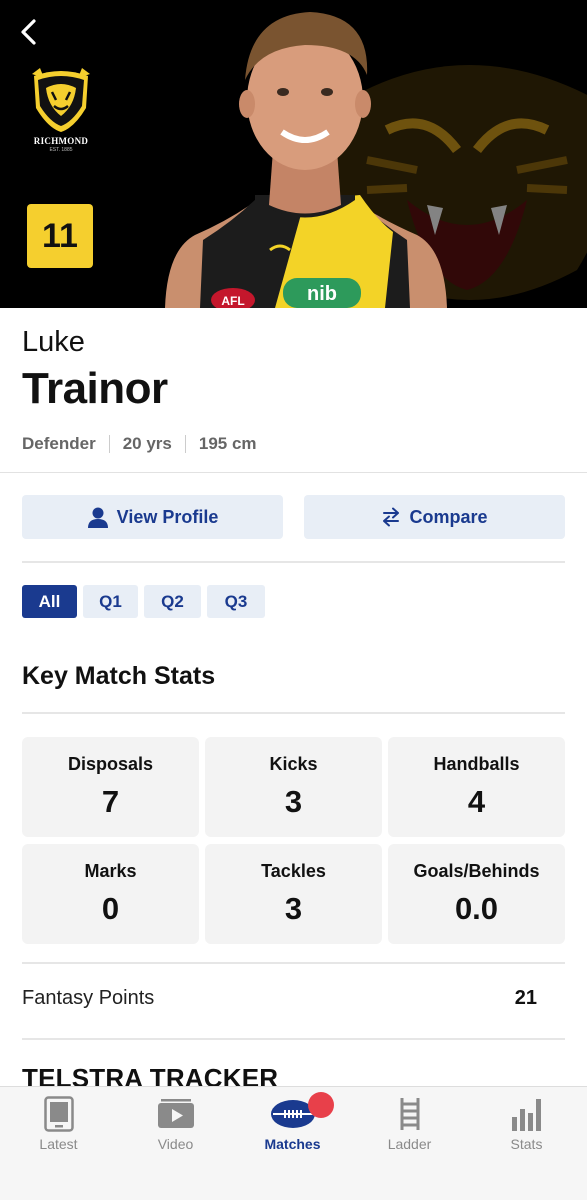  I want to click on bar-chart-icon, so click(526, 1115).